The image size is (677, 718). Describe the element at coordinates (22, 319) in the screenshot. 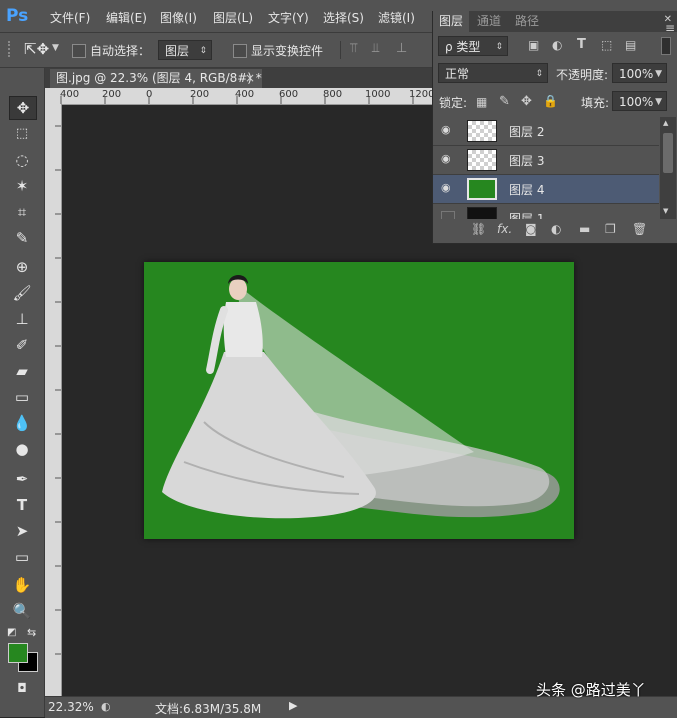

I see `clone-stamp-tool-icon: ⊥` at that location.